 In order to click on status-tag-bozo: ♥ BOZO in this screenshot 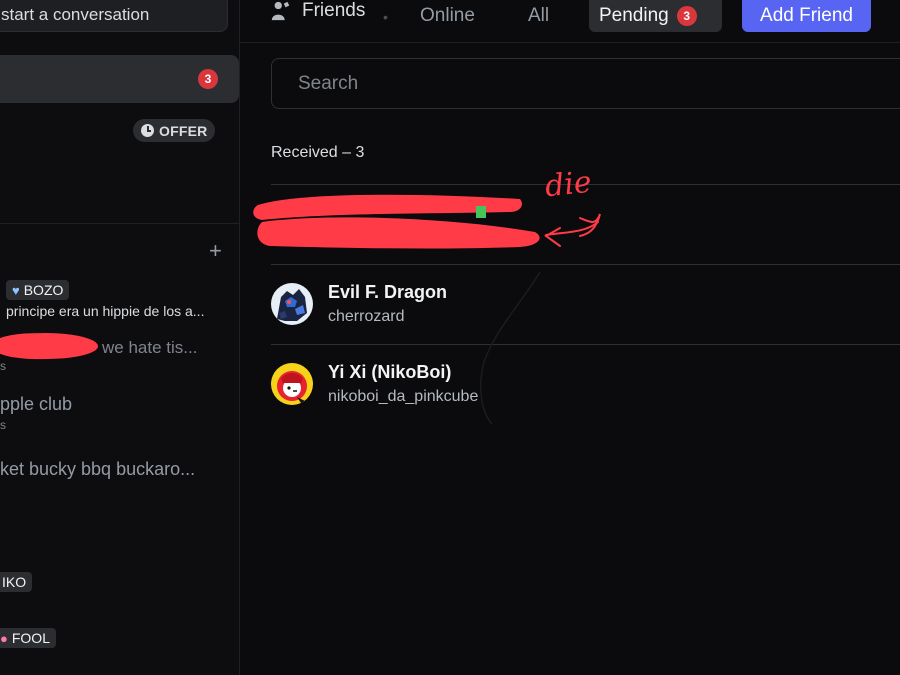, I will do `click(38, 290)`.